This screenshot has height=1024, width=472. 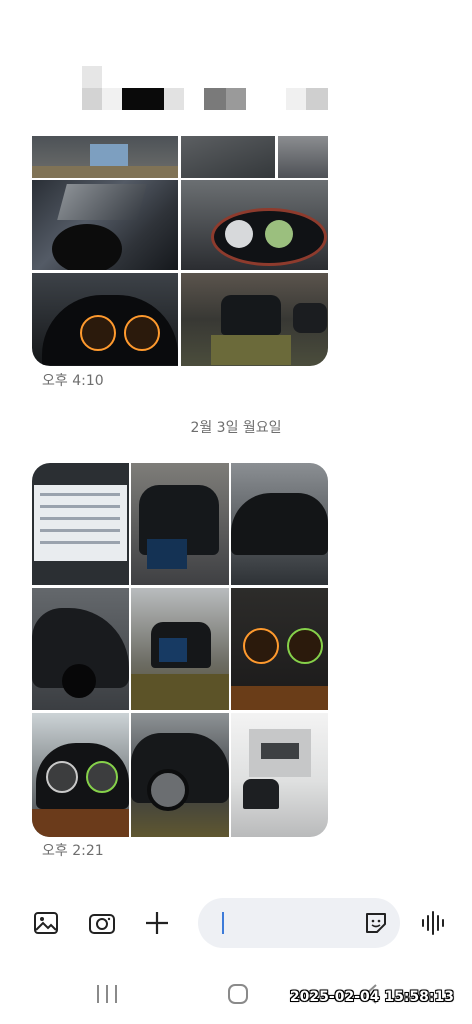 What do you see at coordinates (107, 996) in the screenshot?
I see `recent-apps-icon` at bounding box center [107, 996].